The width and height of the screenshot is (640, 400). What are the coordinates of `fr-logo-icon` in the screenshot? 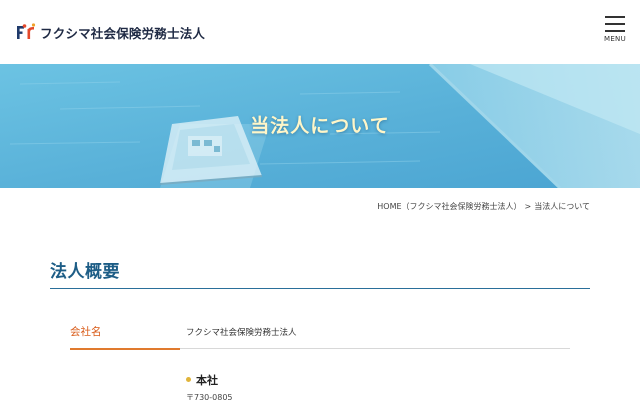 It's located at (26, 31).